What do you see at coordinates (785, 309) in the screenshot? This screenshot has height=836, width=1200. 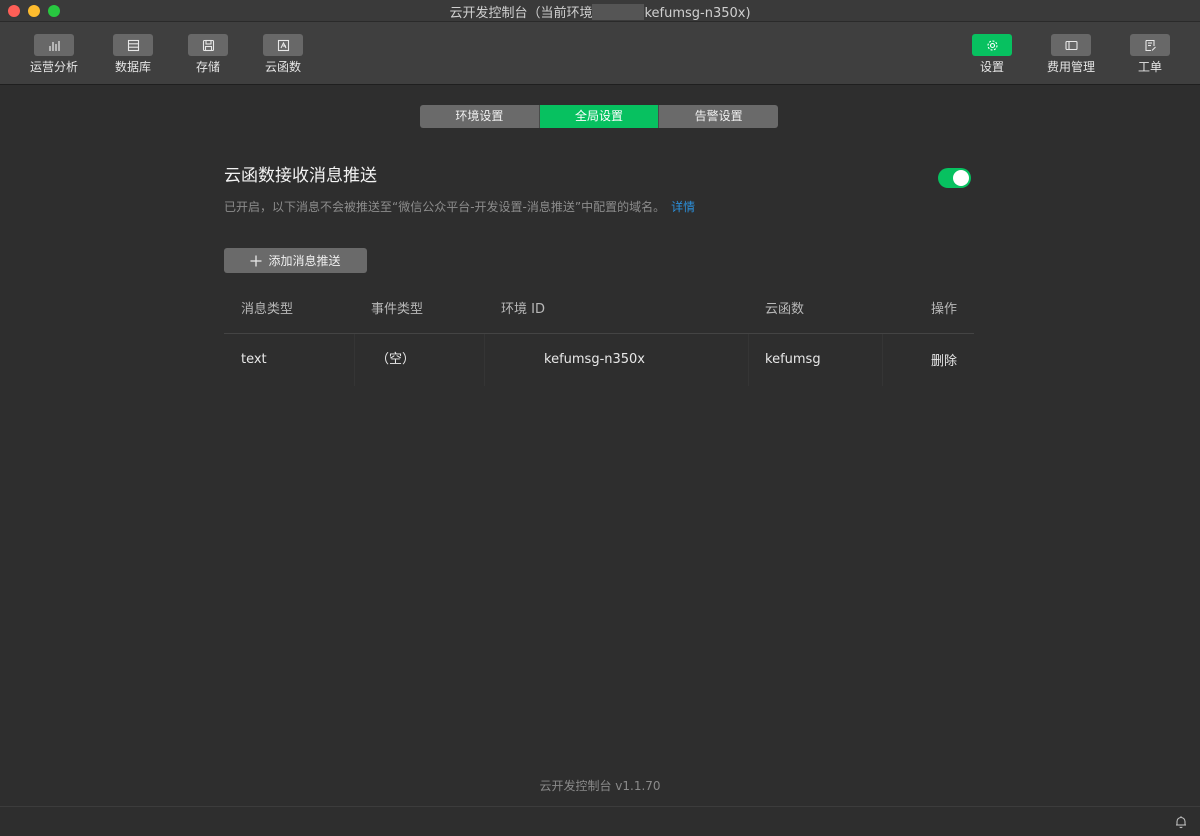 I see `header-function: 云函数` at bounding box center [785, 309].